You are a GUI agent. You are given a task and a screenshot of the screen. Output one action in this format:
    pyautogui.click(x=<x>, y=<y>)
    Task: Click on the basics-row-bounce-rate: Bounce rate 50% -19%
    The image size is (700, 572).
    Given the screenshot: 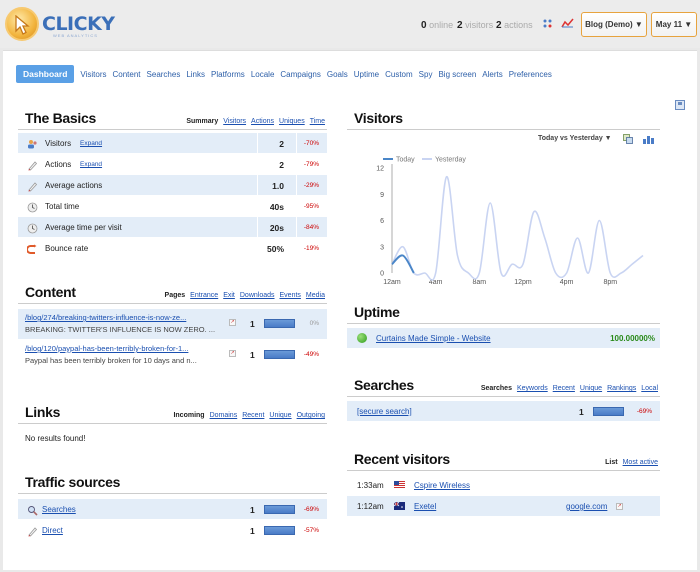 What is the action you would take?
    pyautogui.click(x=172, y=248)
    